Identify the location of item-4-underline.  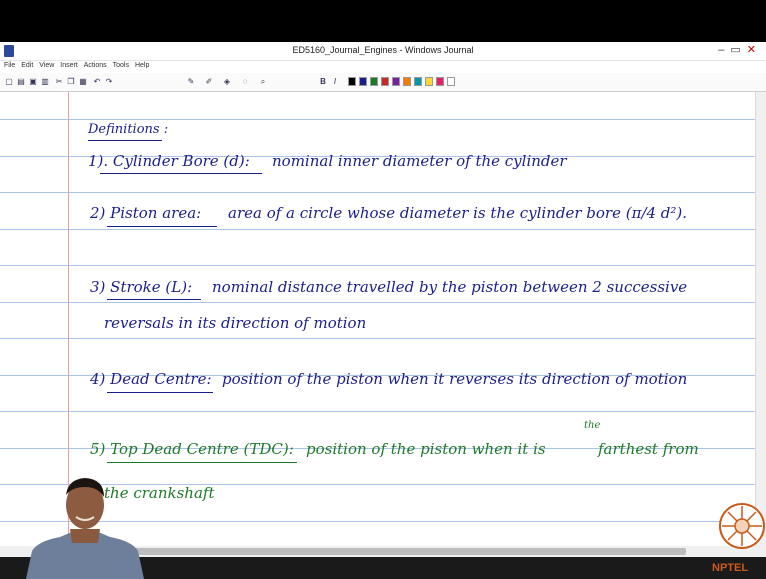
(160, 392).